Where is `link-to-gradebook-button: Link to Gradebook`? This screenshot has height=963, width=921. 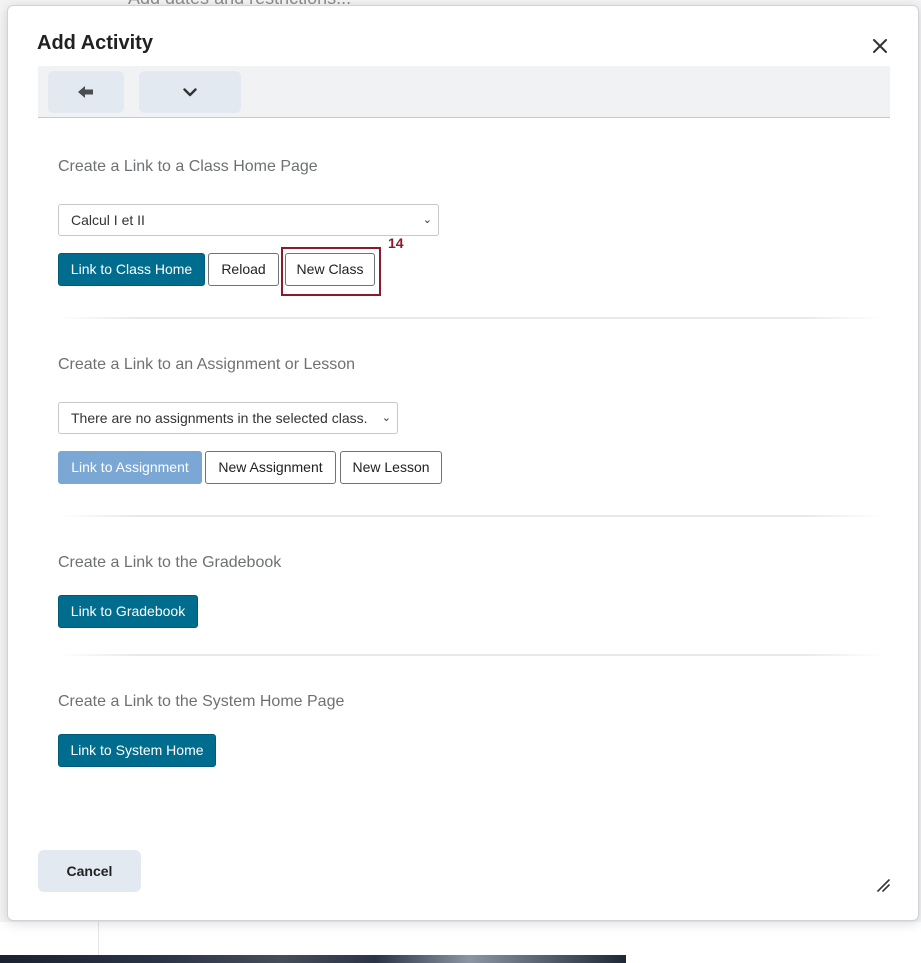
link-to-gradebook-button: Link to Gradebook is located at coordinates (128, 611).